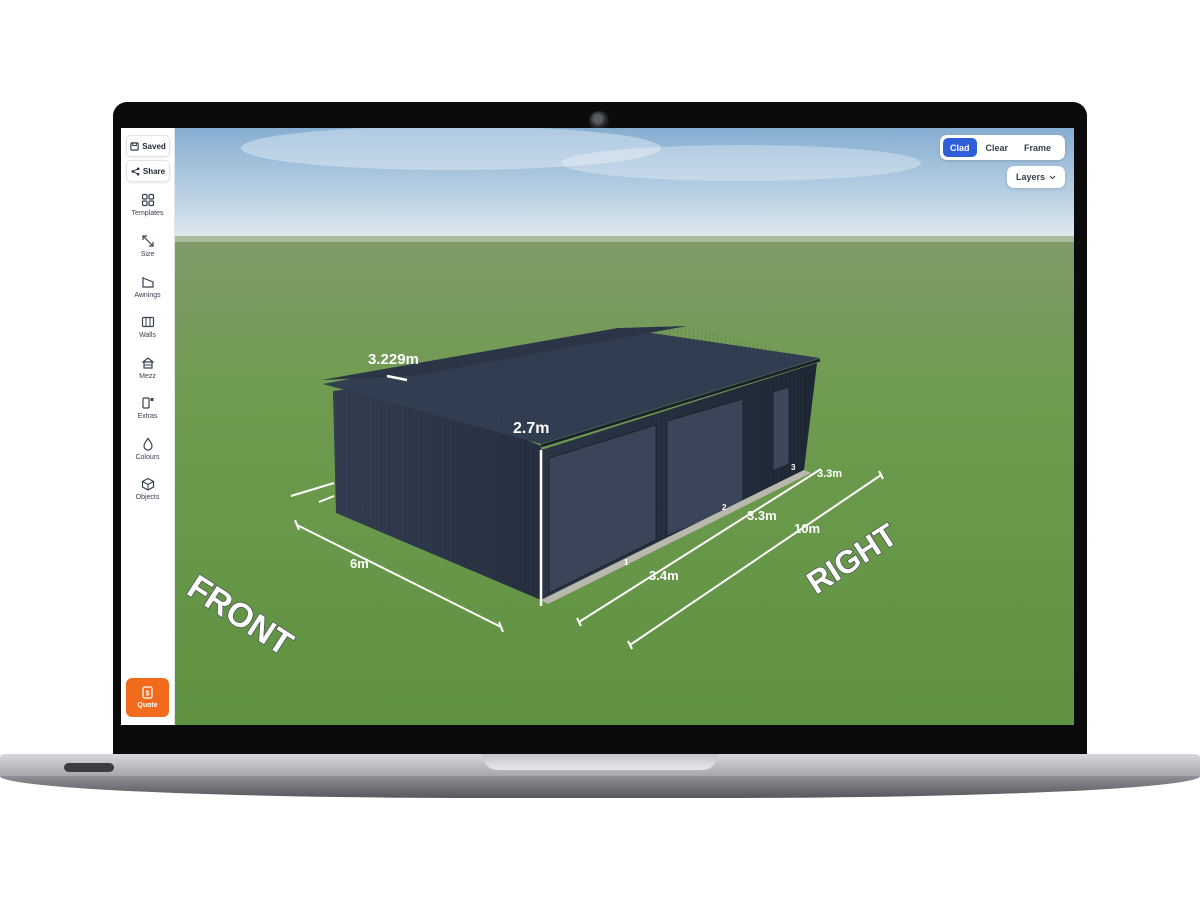  What do you see at coordinates (359, 563) in the screenshot?
I see `front-width-label: 6m` at bounding box center [359, 563].